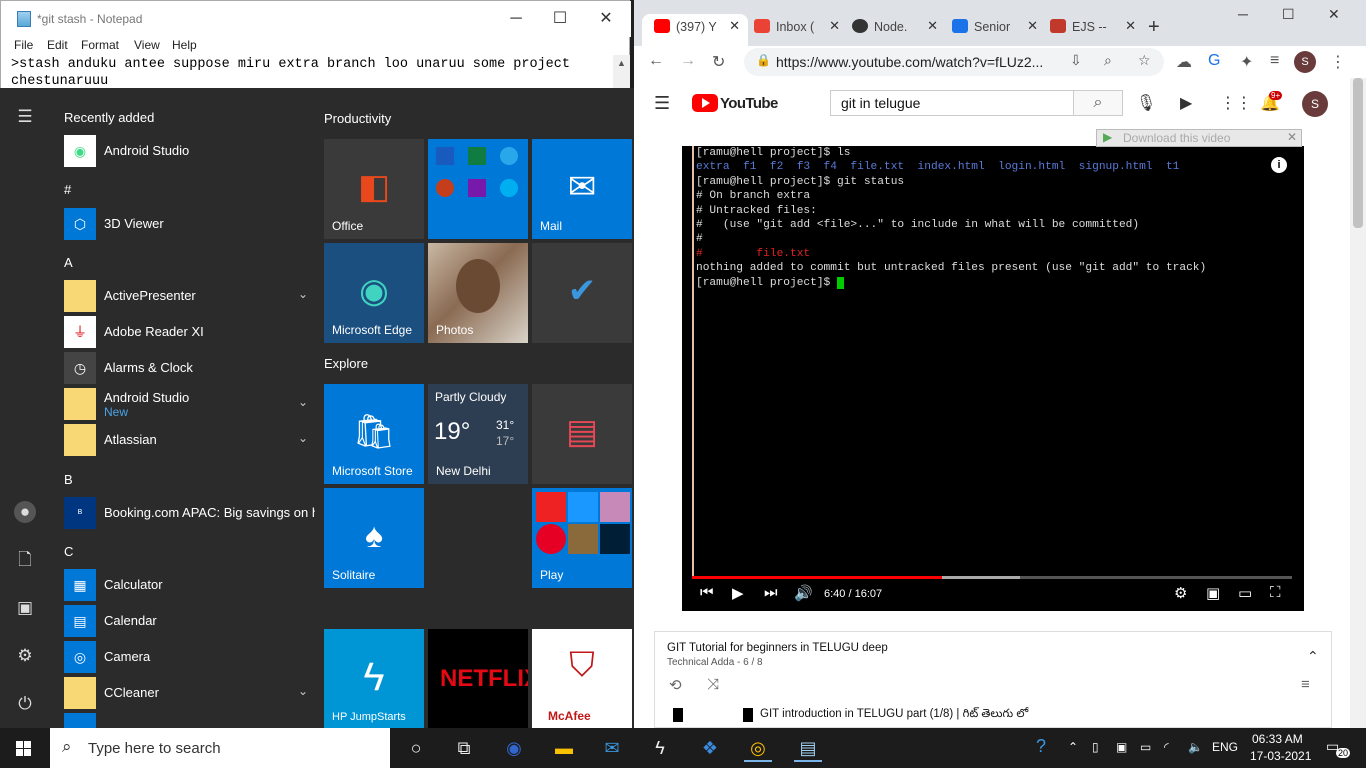 The image size is (1366, 768). What do you see at coordinates (374, 678) in the screenshot?
I see `tile-hp-jumpstarts: ϟ HP JumpStarts` at bounding box center [374, 678].